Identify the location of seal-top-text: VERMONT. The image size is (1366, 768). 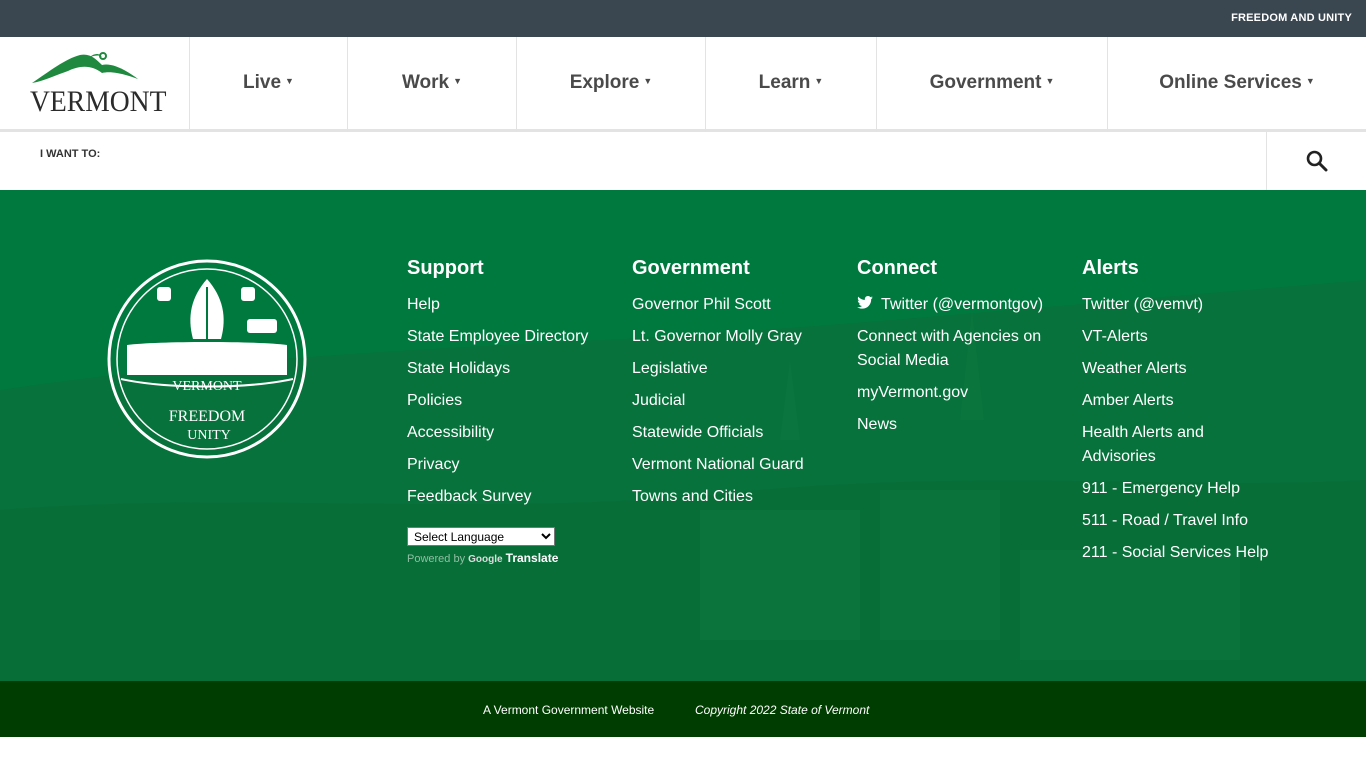
(207, 386).